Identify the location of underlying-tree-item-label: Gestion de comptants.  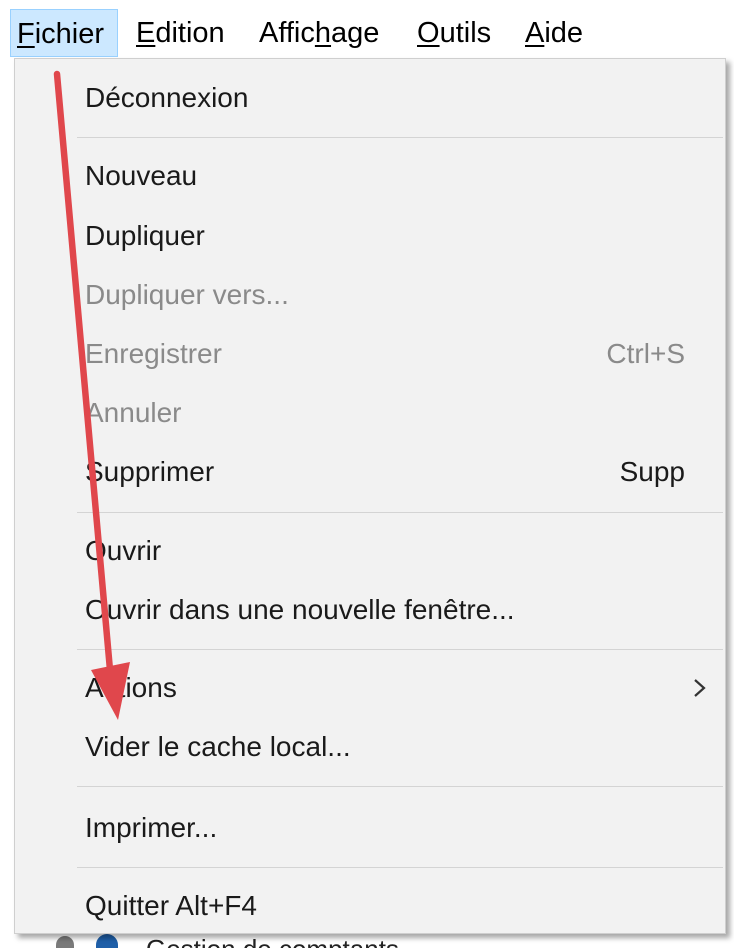
(272, 941).